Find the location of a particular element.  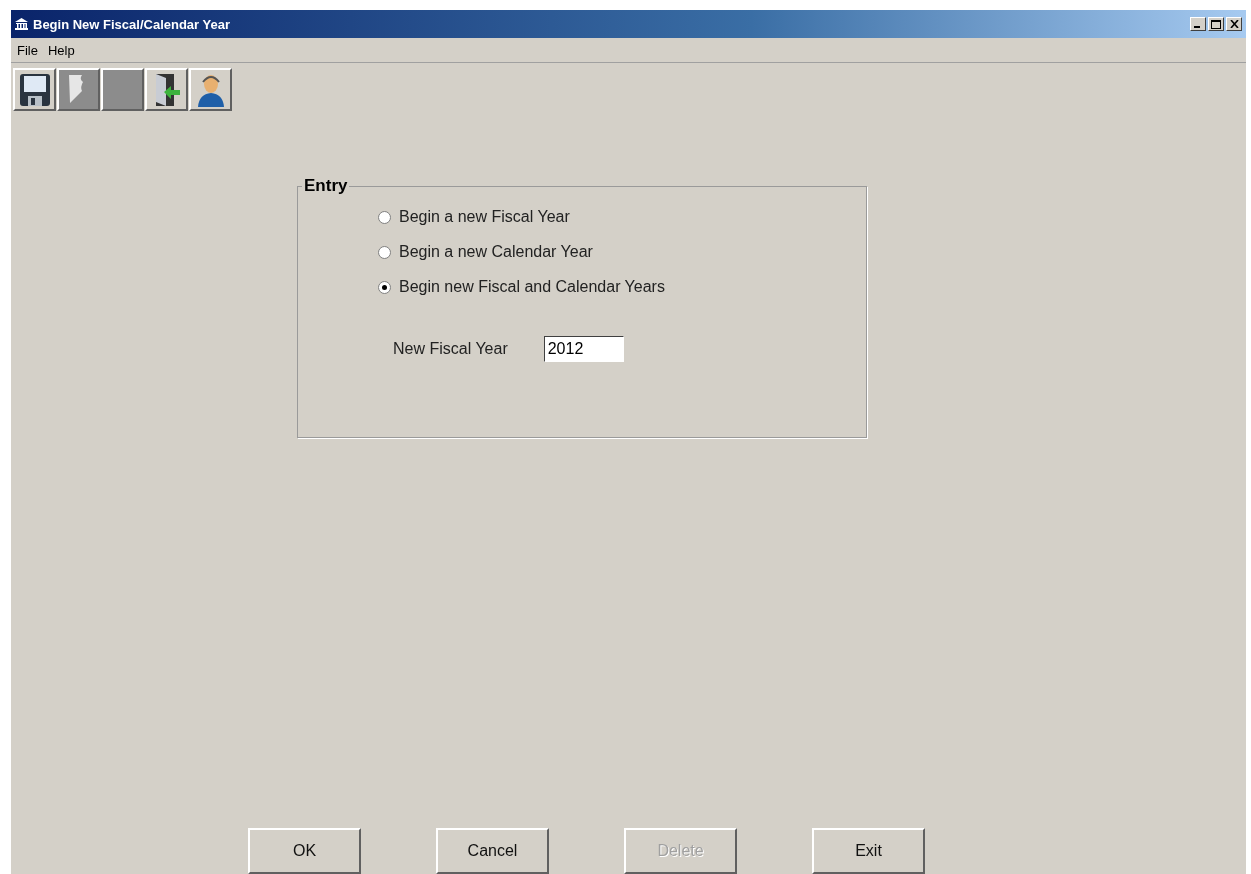

option-label: Begin new Fiscal and Calendar Years is located at coordinates (532, 287).